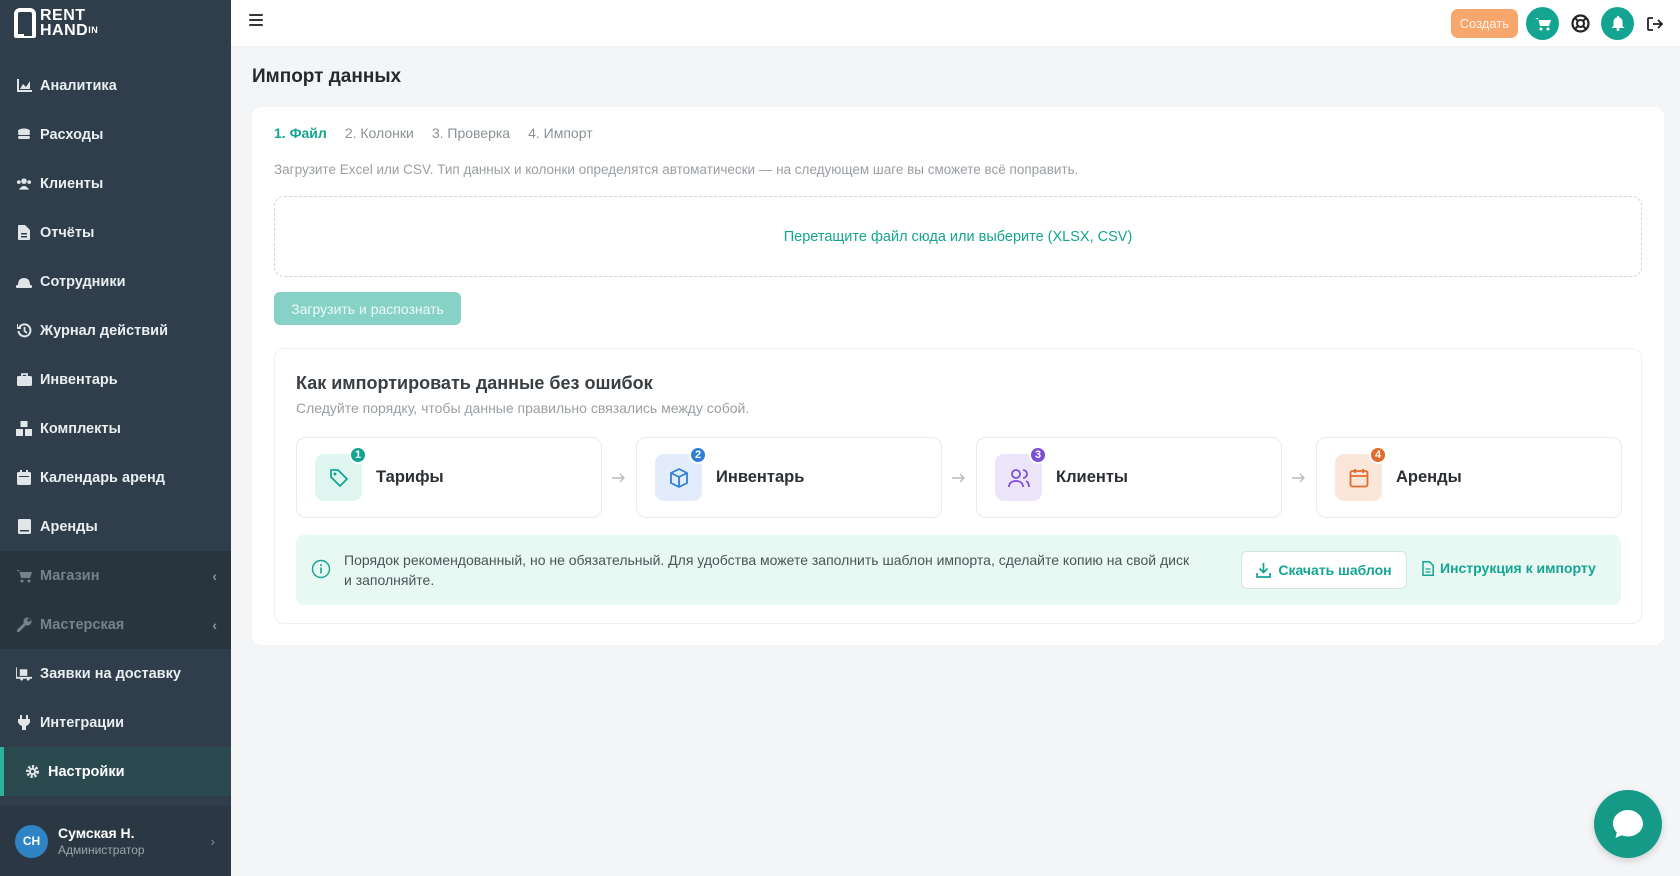 This screenshot has width=1680, height=876. What do you see at coordinates (471, 133) in the screenshot?
I see `step-check: 3. Проверка` at bounding box center [471, 133].